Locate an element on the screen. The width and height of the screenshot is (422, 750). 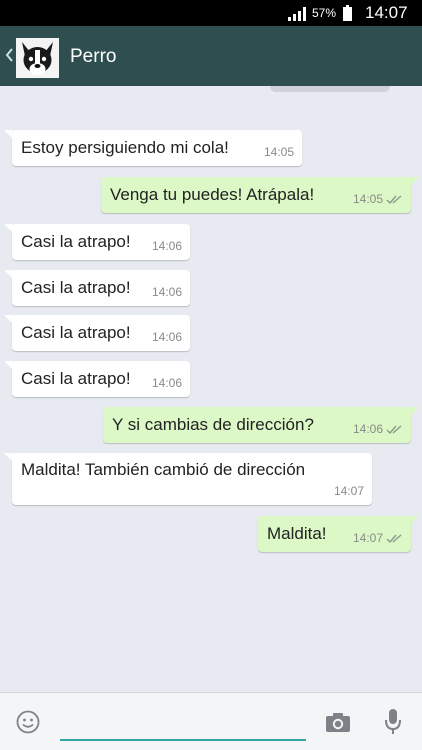
input-underline is located at coordinates (183, 740).